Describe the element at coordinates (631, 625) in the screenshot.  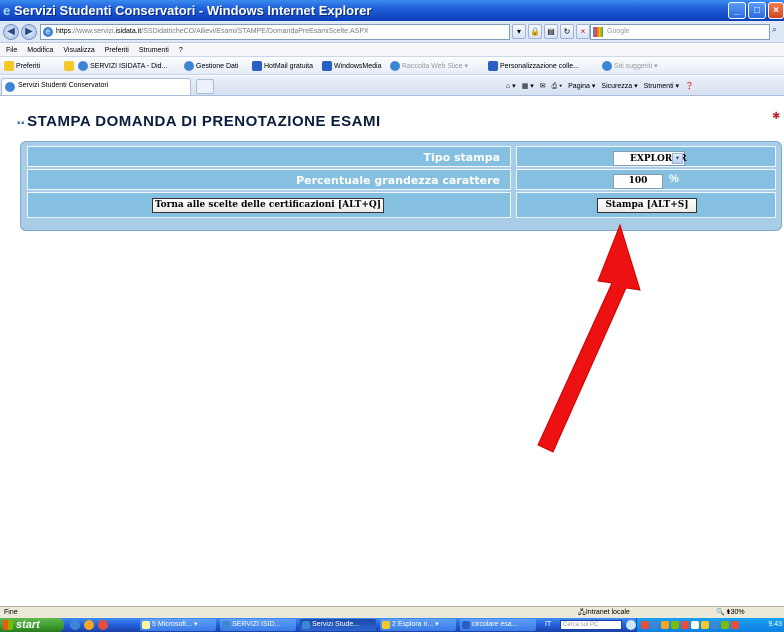
I see `search-icon` at that location.